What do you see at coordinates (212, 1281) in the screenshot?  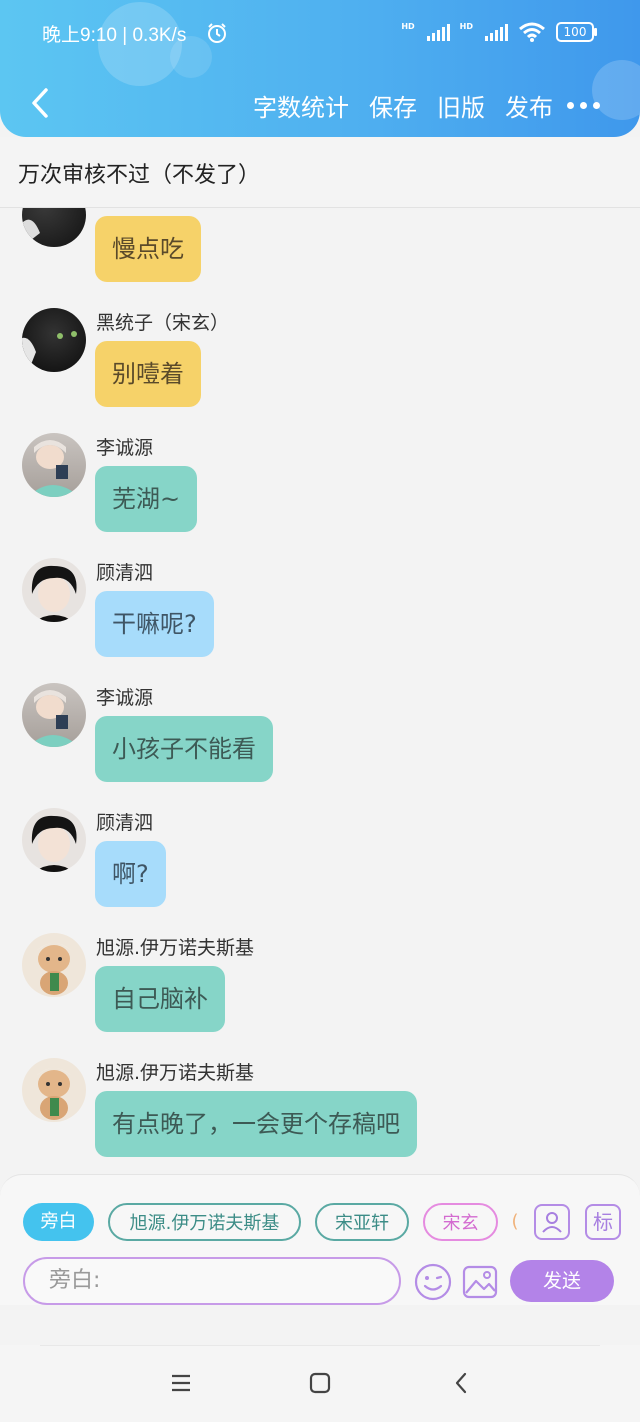 I see `message-input: 旁白:` at bounding box center [212, 1281].